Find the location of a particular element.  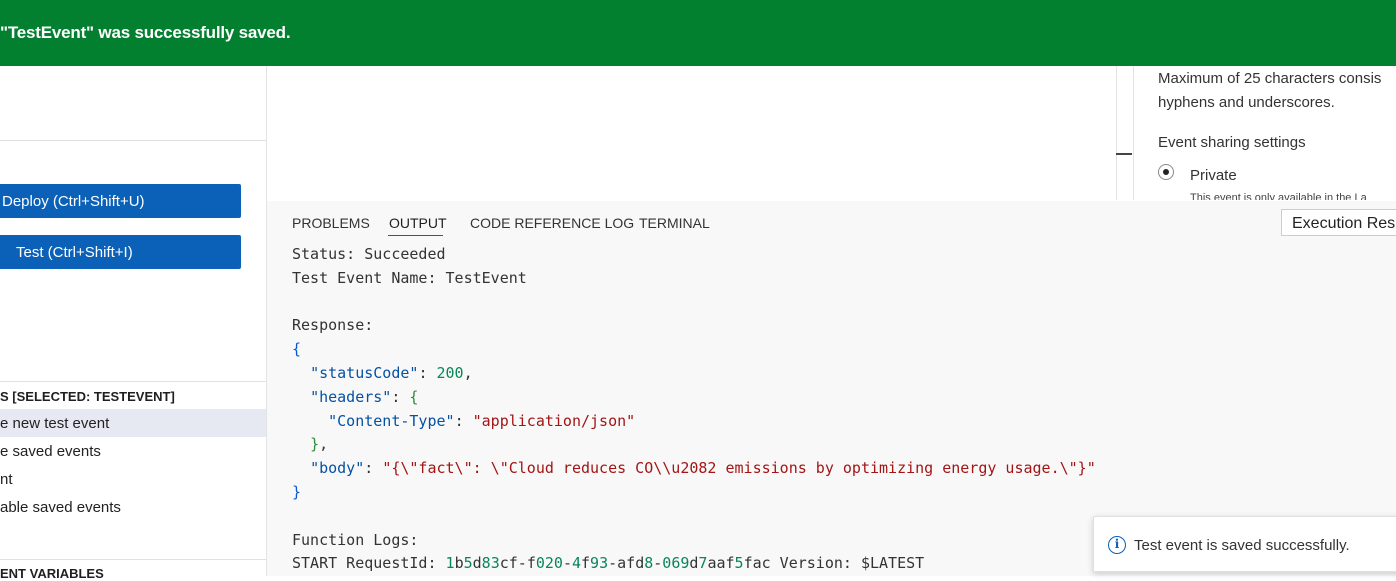

output-view-select: Execution Resu is located at coordinates (1338, 222).